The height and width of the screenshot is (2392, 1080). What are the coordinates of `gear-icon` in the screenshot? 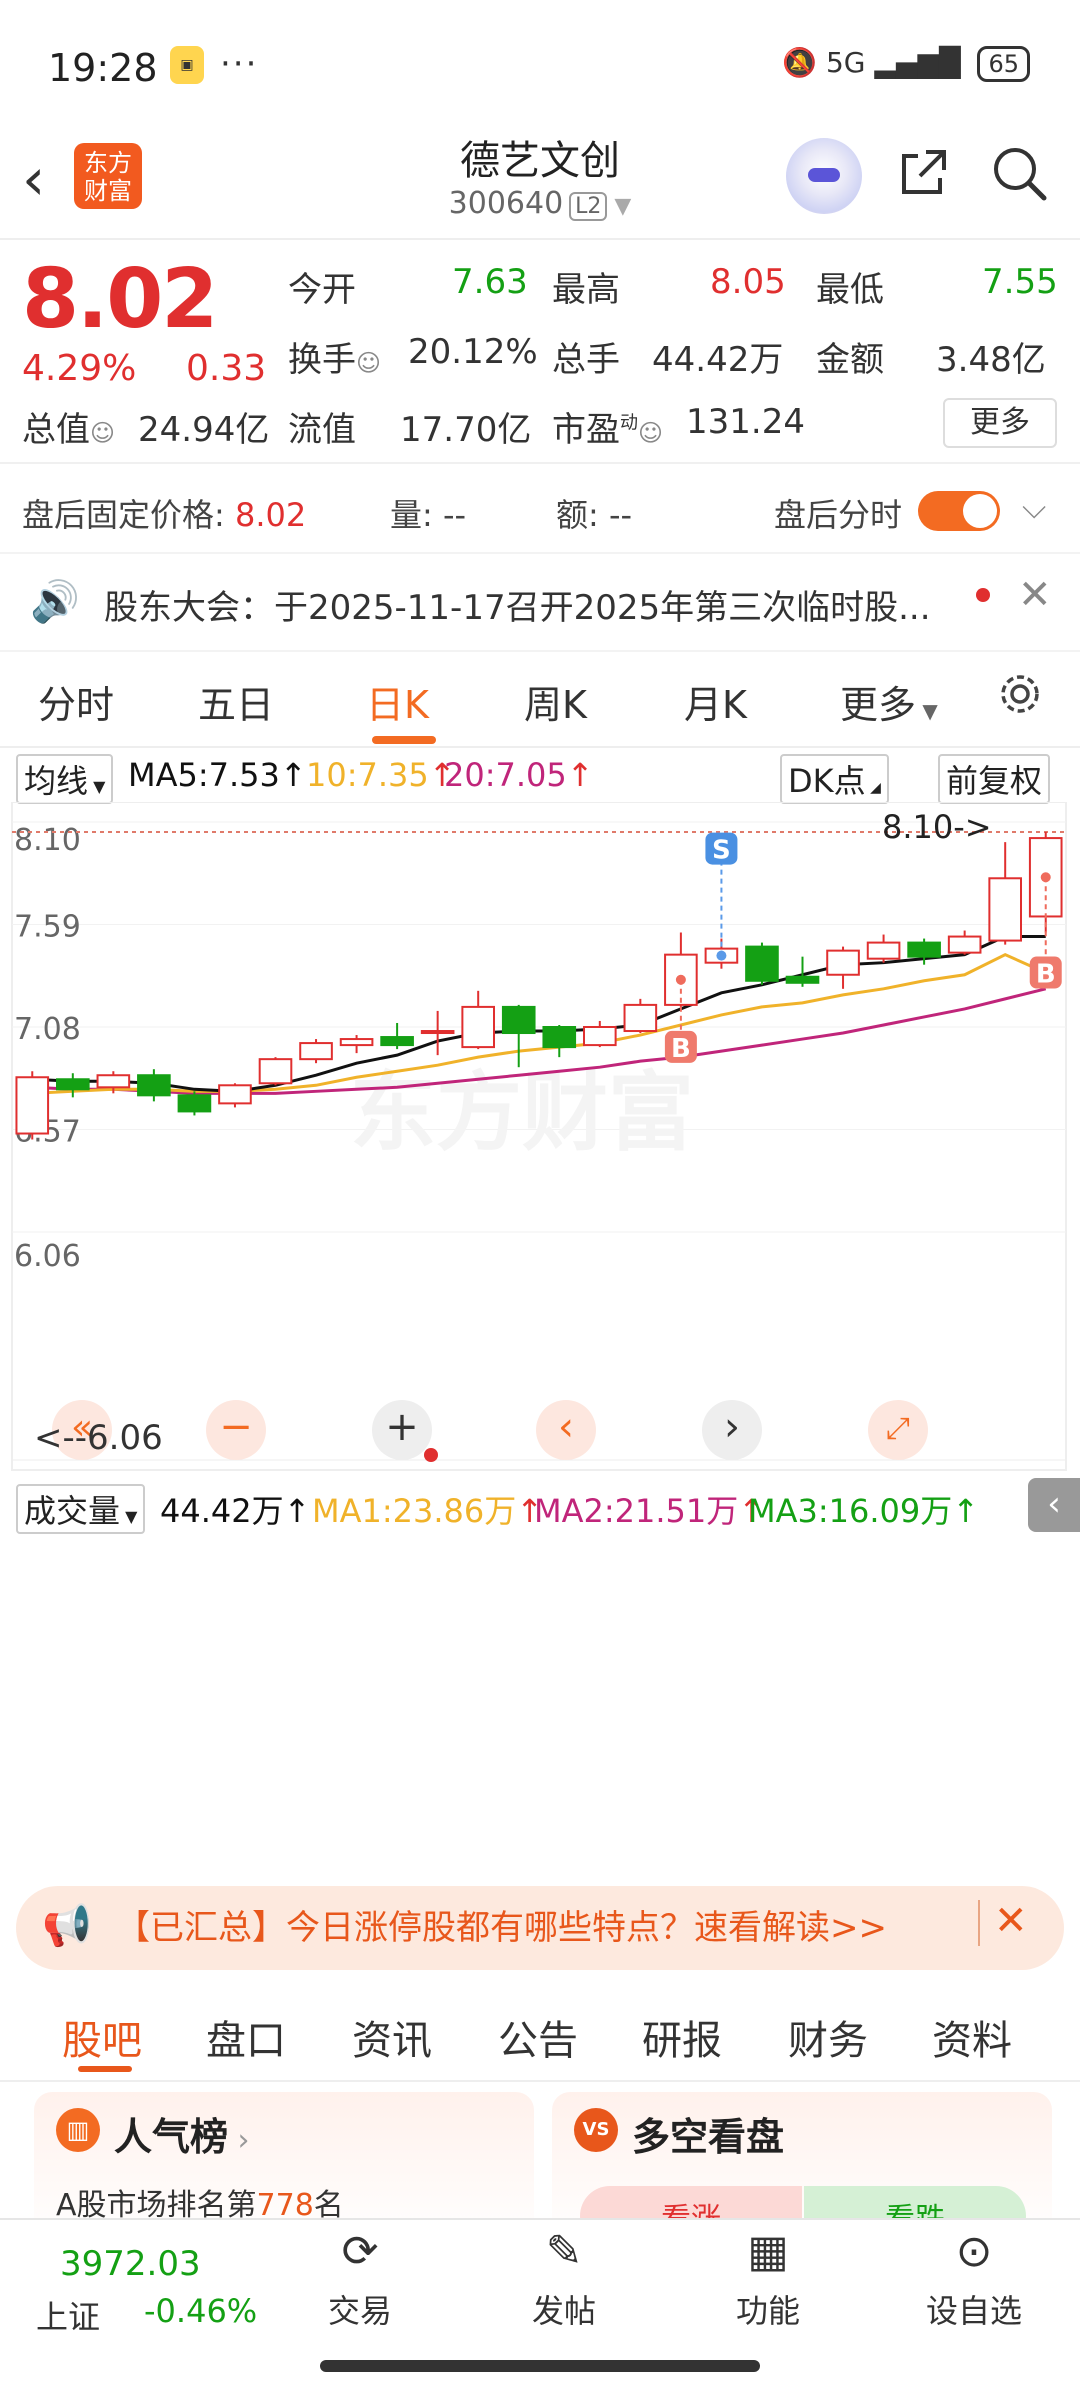 It's located at (1020, 694).